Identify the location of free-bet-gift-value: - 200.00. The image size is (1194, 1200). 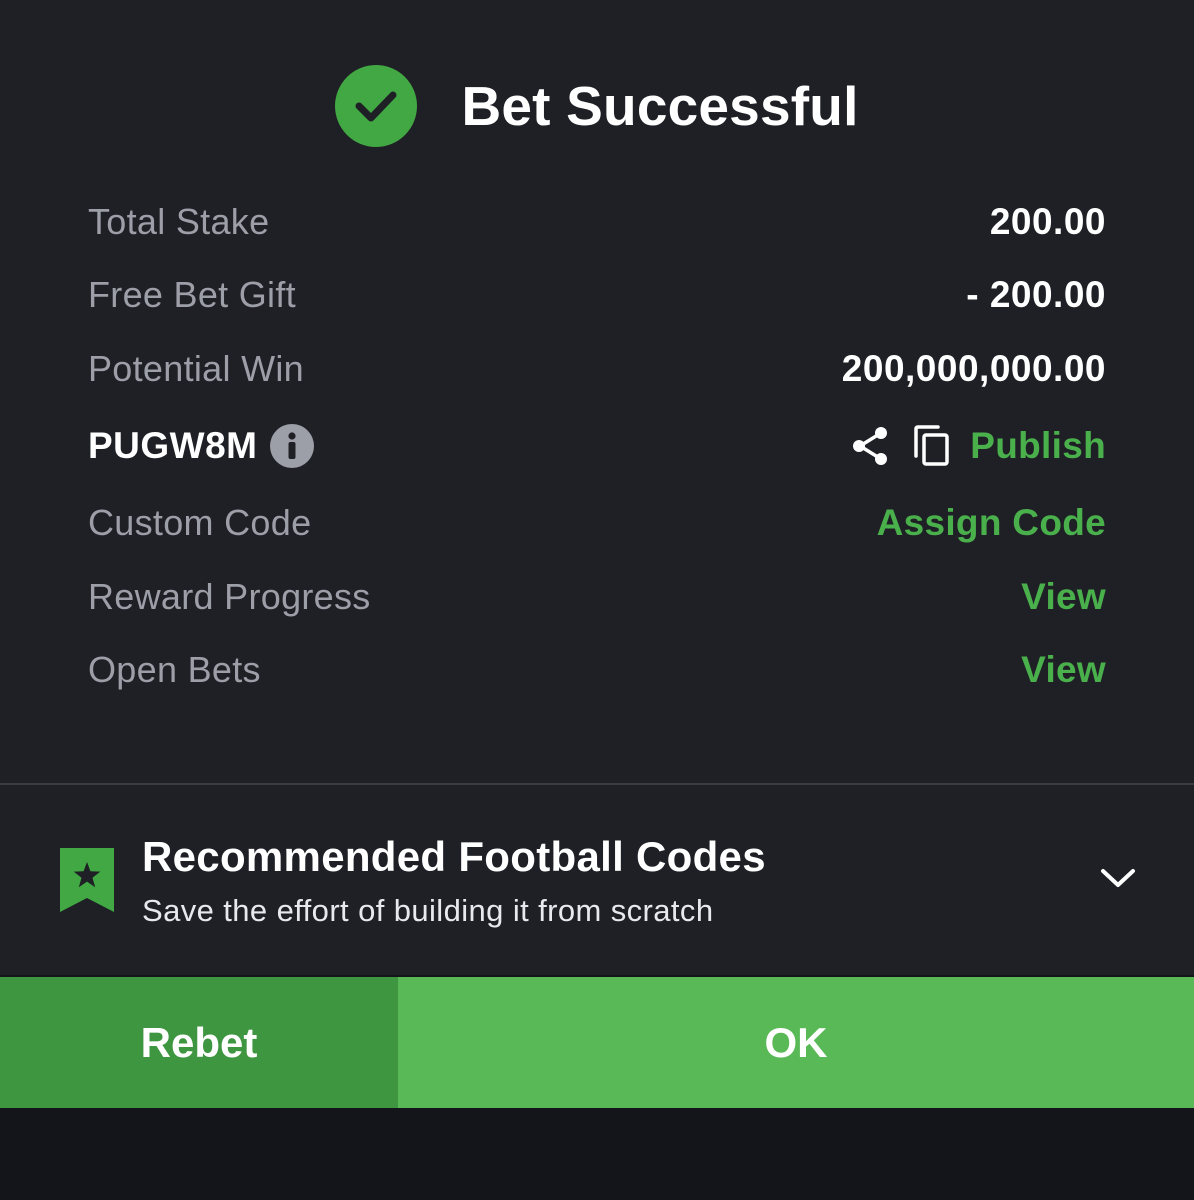
(1036, 294).